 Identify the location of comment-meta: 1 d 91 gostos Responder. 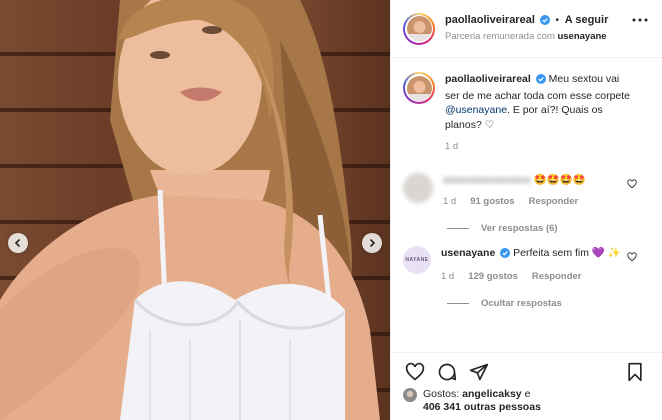
(538, 202).